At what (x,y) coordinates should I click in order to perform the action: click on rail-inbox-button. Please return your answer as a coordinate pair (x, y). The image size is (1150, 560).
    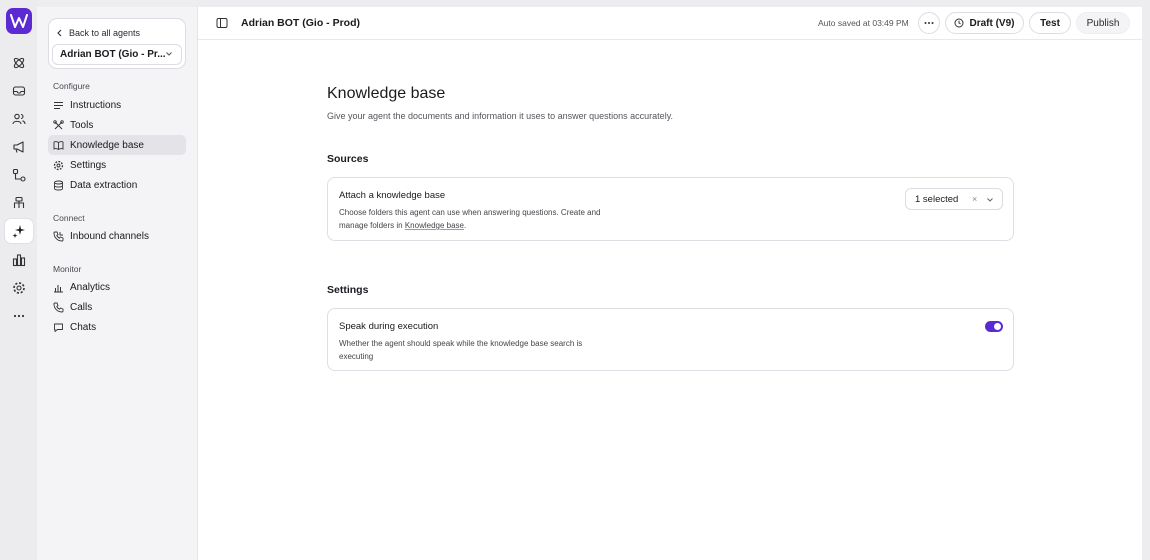
    Looking at the image, I should click on (19, 91).